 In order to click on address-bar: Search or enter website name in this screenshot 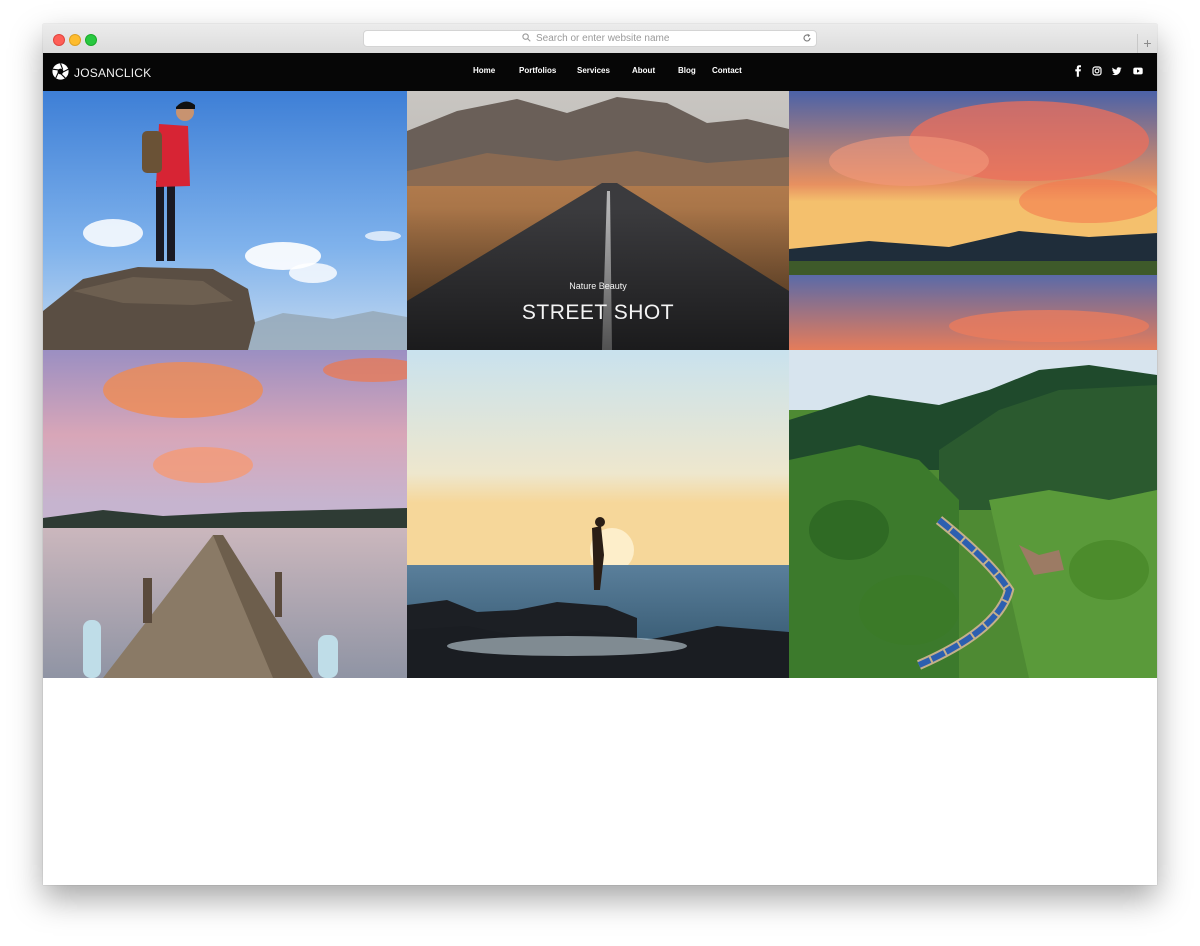, I will do `click(590, 38)`.